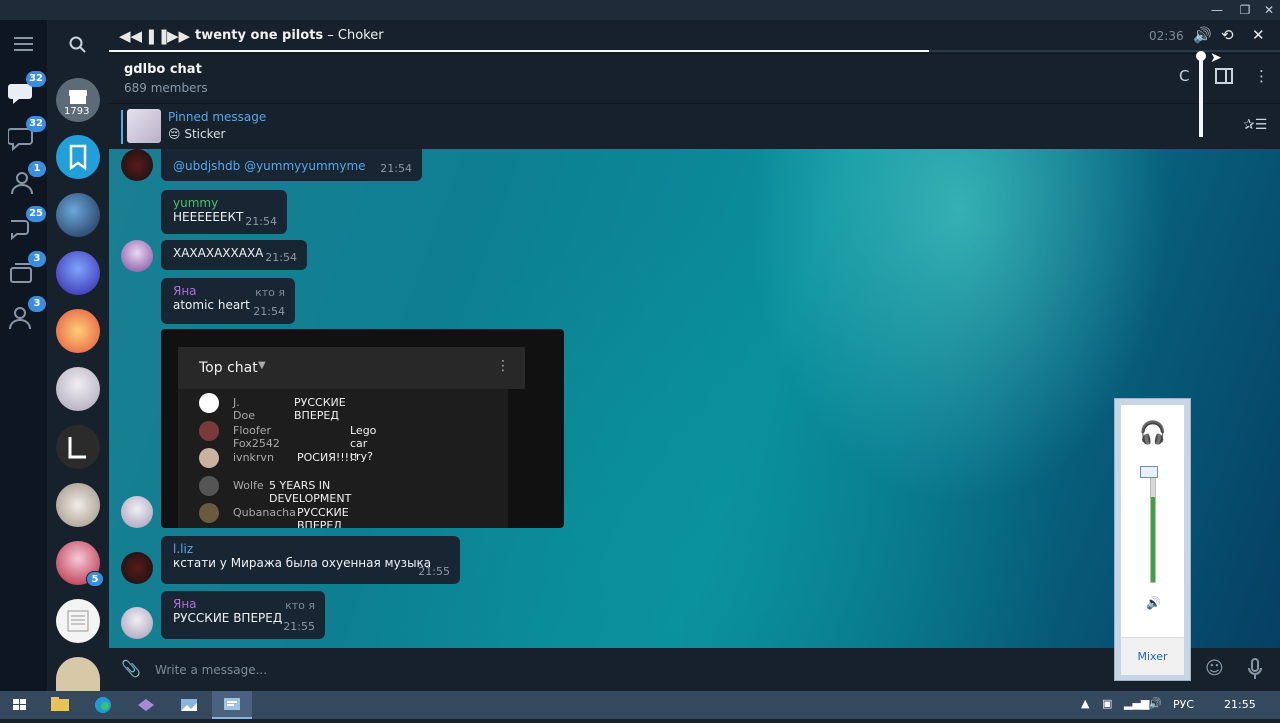  Describe the element at coordinates (262, 365) in the screenshot. I see `chevron-down-icon: ▼` at that location.